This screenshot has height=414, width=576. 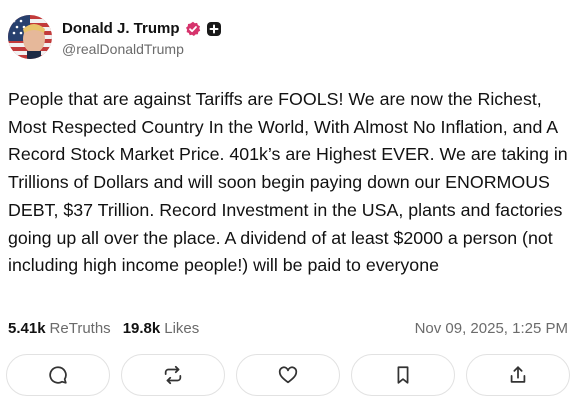 What do you see at coordinates (141, 328) in the screenshot?
I see `likes-count: 19.8k` at bounding box center [141, 328].